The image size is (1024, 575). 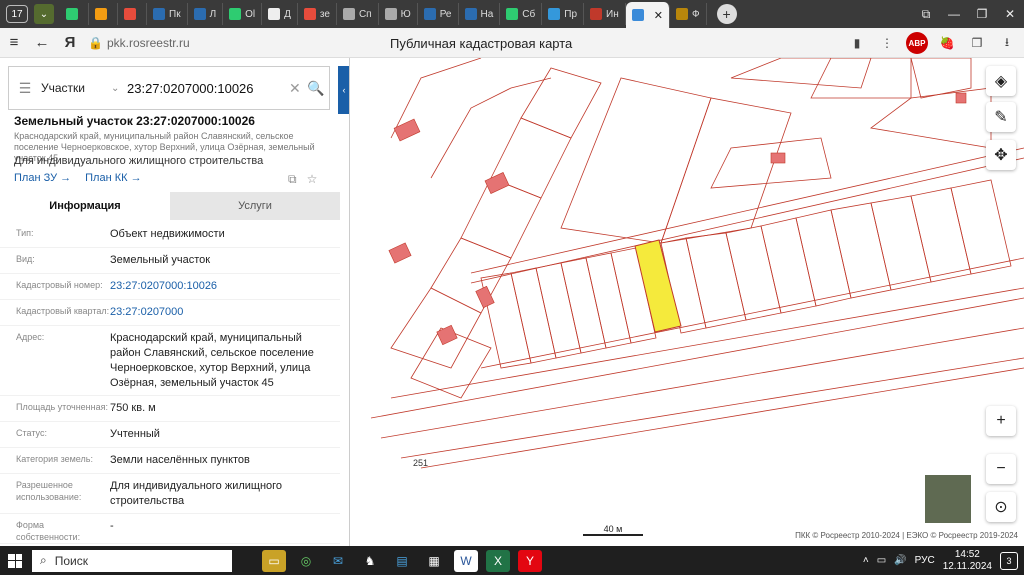 I want to click on search-type-select: Участки, so click(x=76, y=88).